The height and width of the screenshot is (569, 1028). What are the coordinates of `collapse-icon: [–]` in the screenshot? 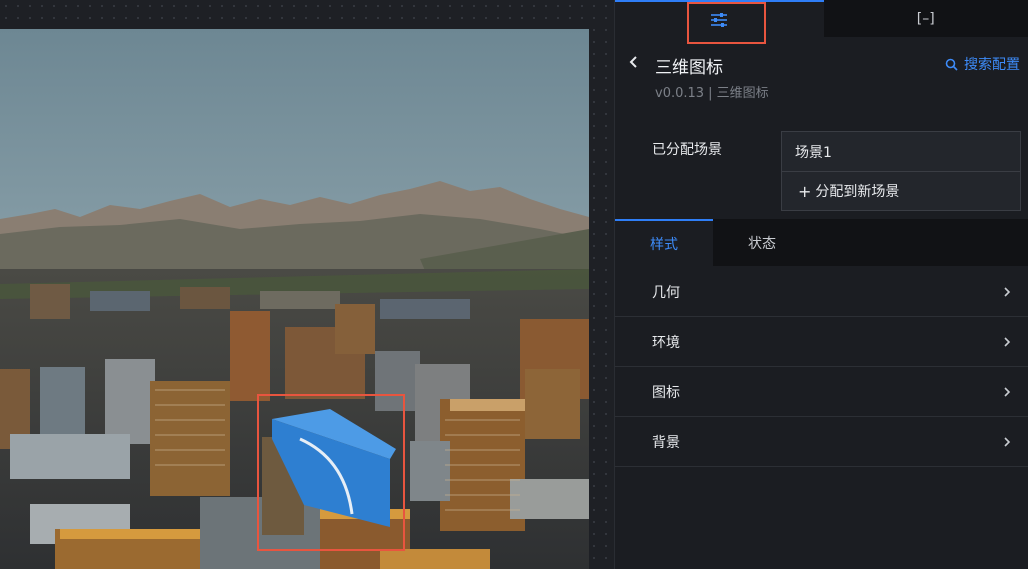 It's located at (925, 18).